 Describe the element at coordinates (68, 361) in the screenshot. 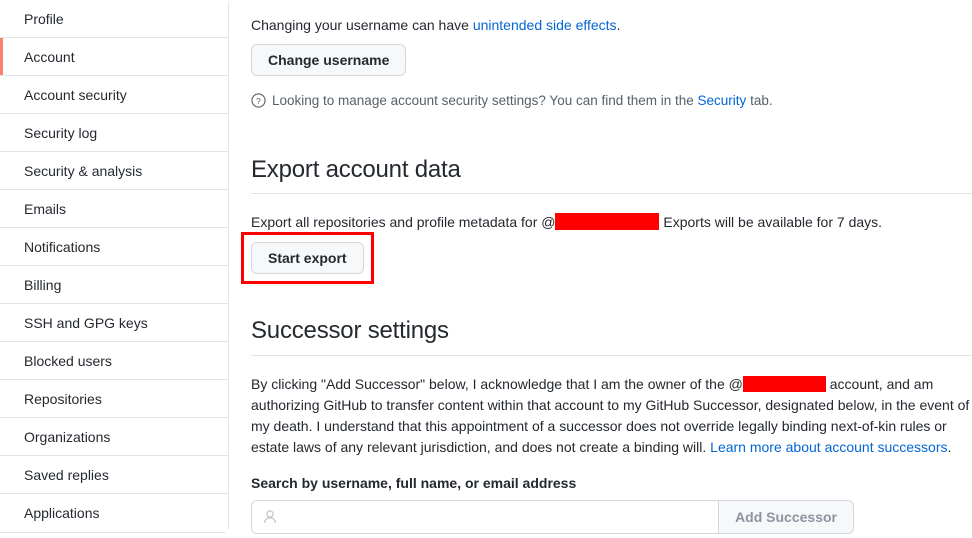

I see `sidebar-item-label: Blocked users` at that location.